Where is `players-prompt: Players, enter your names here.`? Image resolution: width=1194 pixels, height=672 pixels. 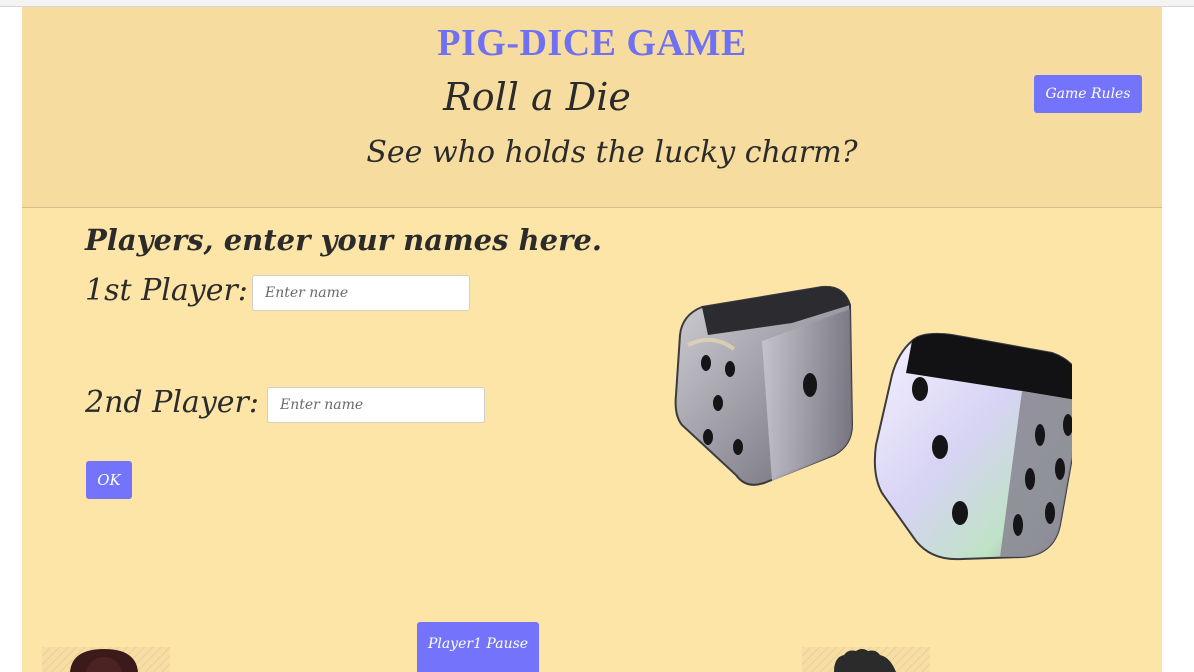 players-prompt: Players, enter your names here. is located at coordinates (343, 240).